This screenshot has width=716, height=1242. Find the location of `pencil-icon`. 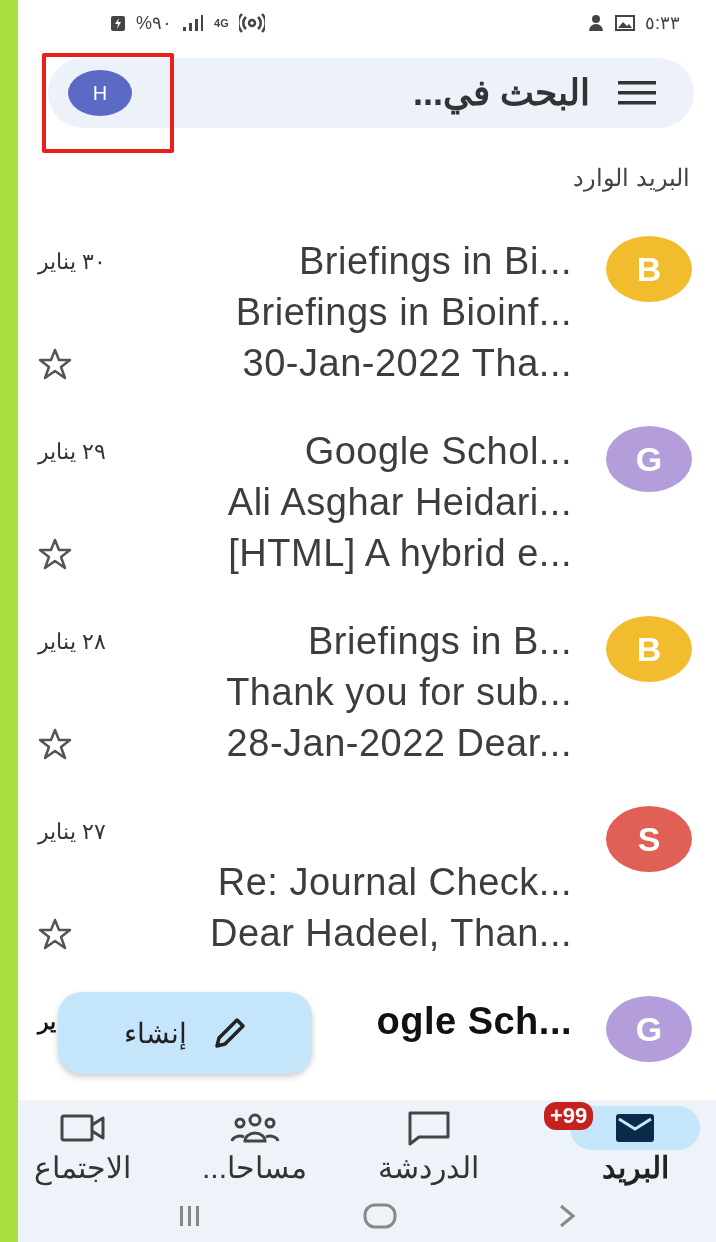

pencil-icon is located at coordinates (229, 1033).